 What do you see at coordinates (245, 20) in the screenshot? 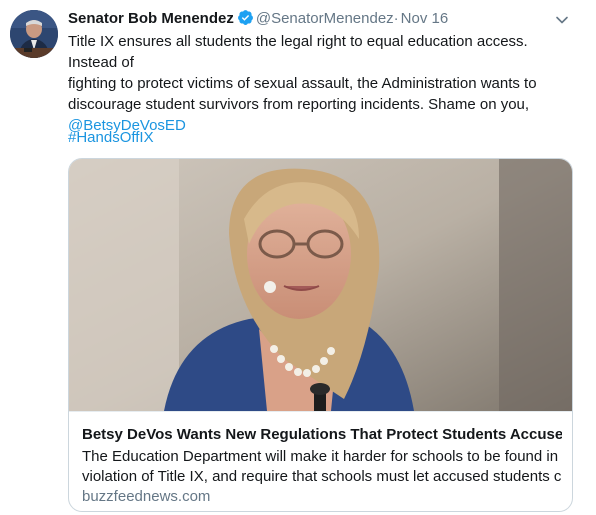
I see `verified-badge-icon` at bounding box center [245, 20].